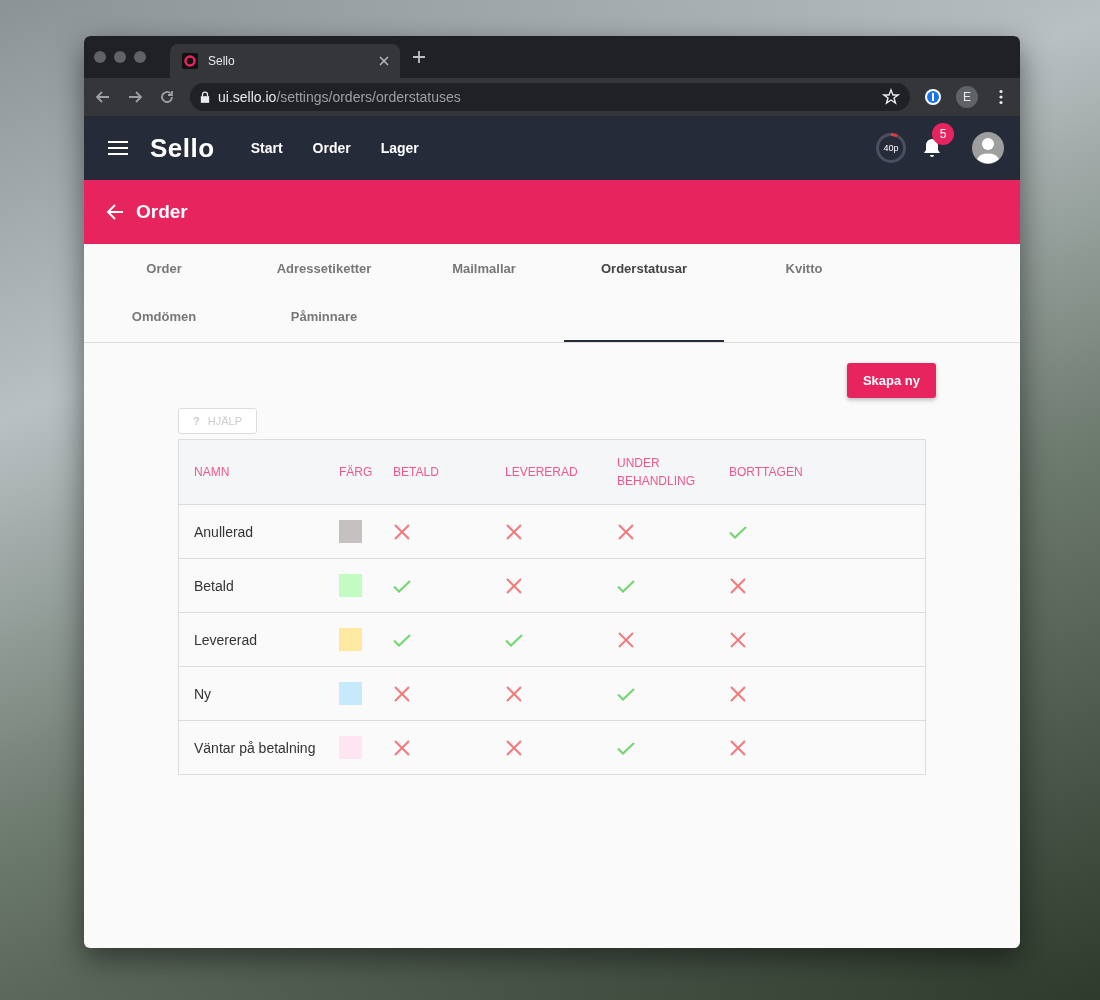  Describe the element at coordinates (324, 316) in the screenshot. I see `tab: Påminnare` at that location.